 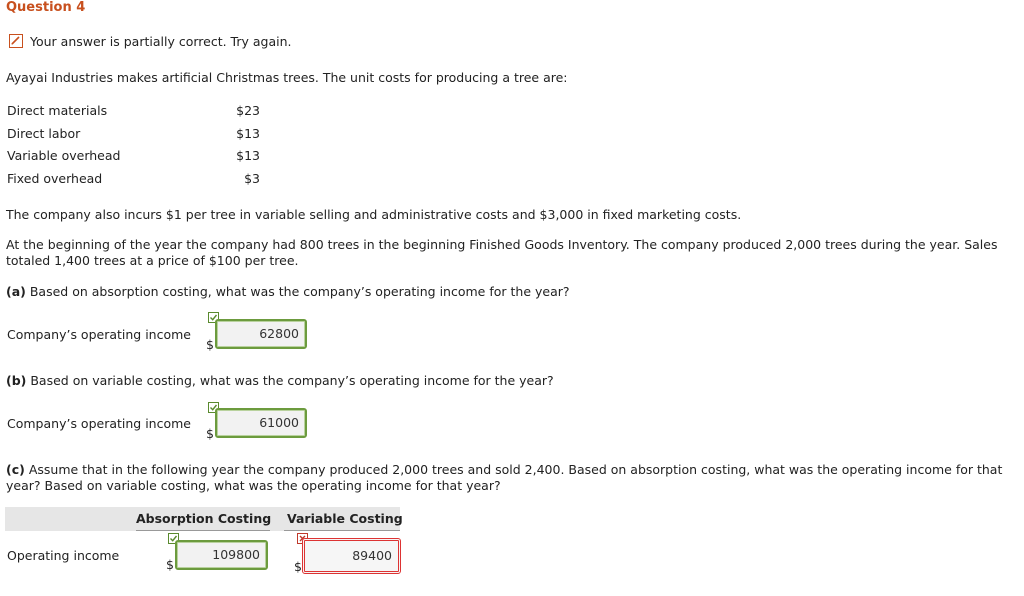 I want to click on operating-income-label: Operating income, so click(x=63, y=555).